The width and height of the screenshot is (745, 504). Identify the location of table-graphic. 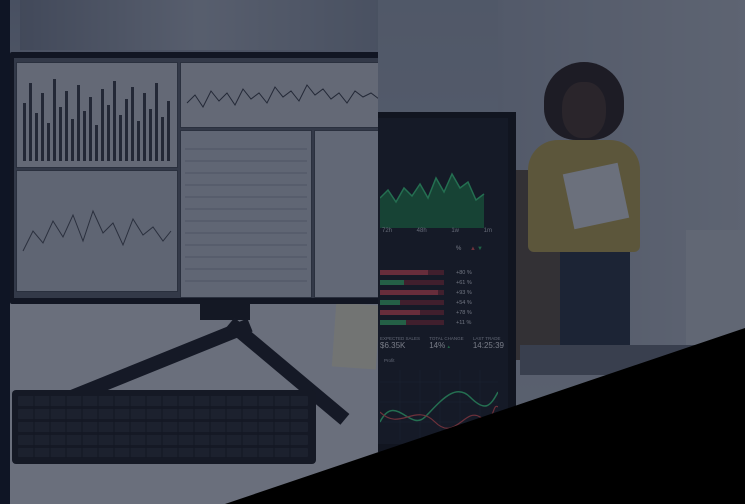
(246, 215).